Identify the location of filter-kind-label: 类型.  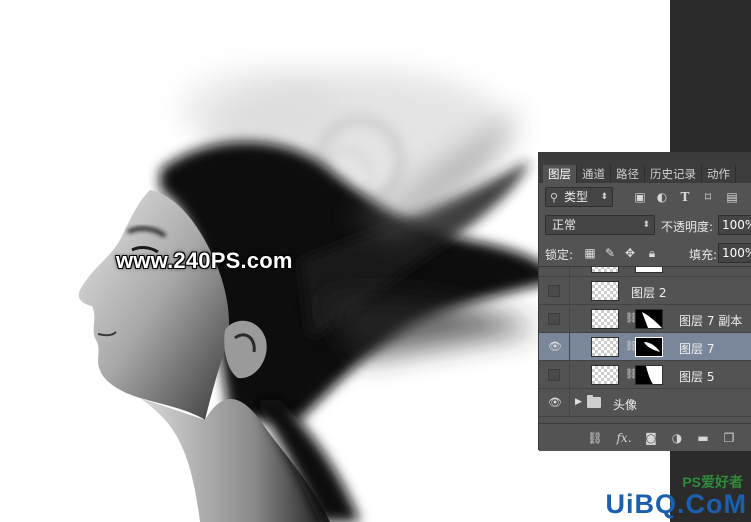
(576, 197).